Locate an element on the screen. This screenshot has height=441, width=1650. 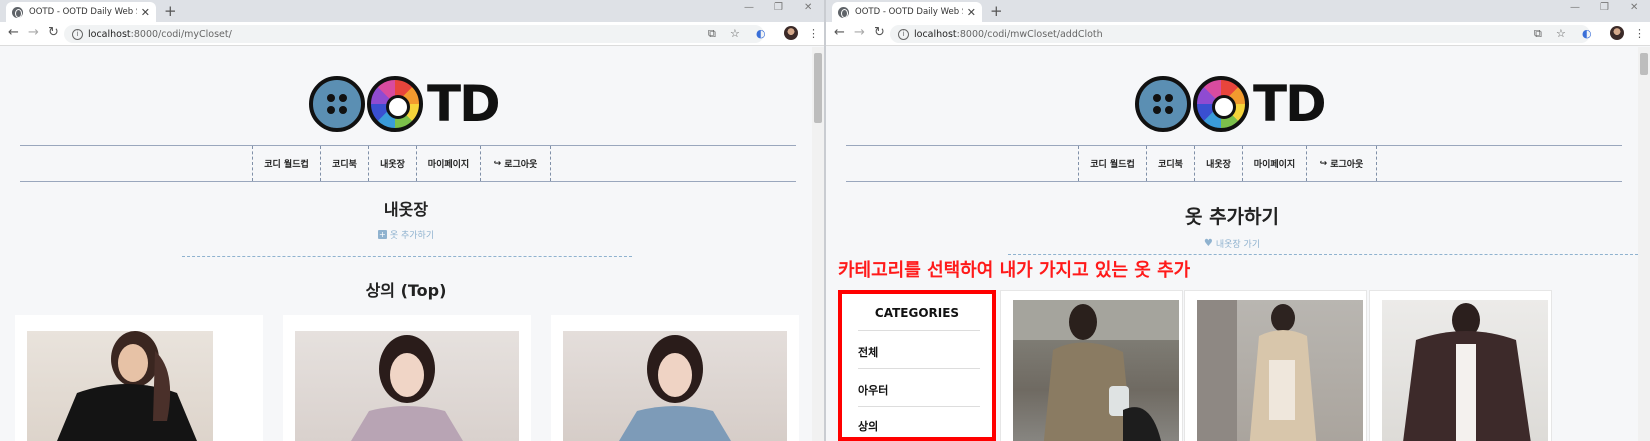
category-outer: 아우터 is located at coordinates (919, 390).